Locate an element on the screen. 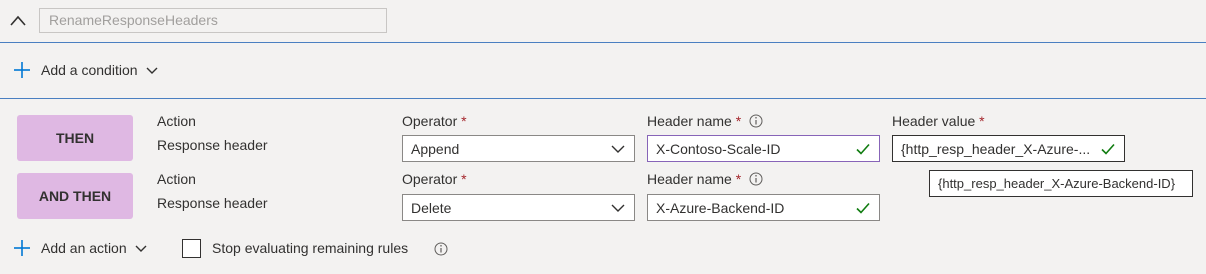 The image size is (1206, 274). stop-evaluating-label: Stop evaluating remaining rules is located at coordinates (310, 248).